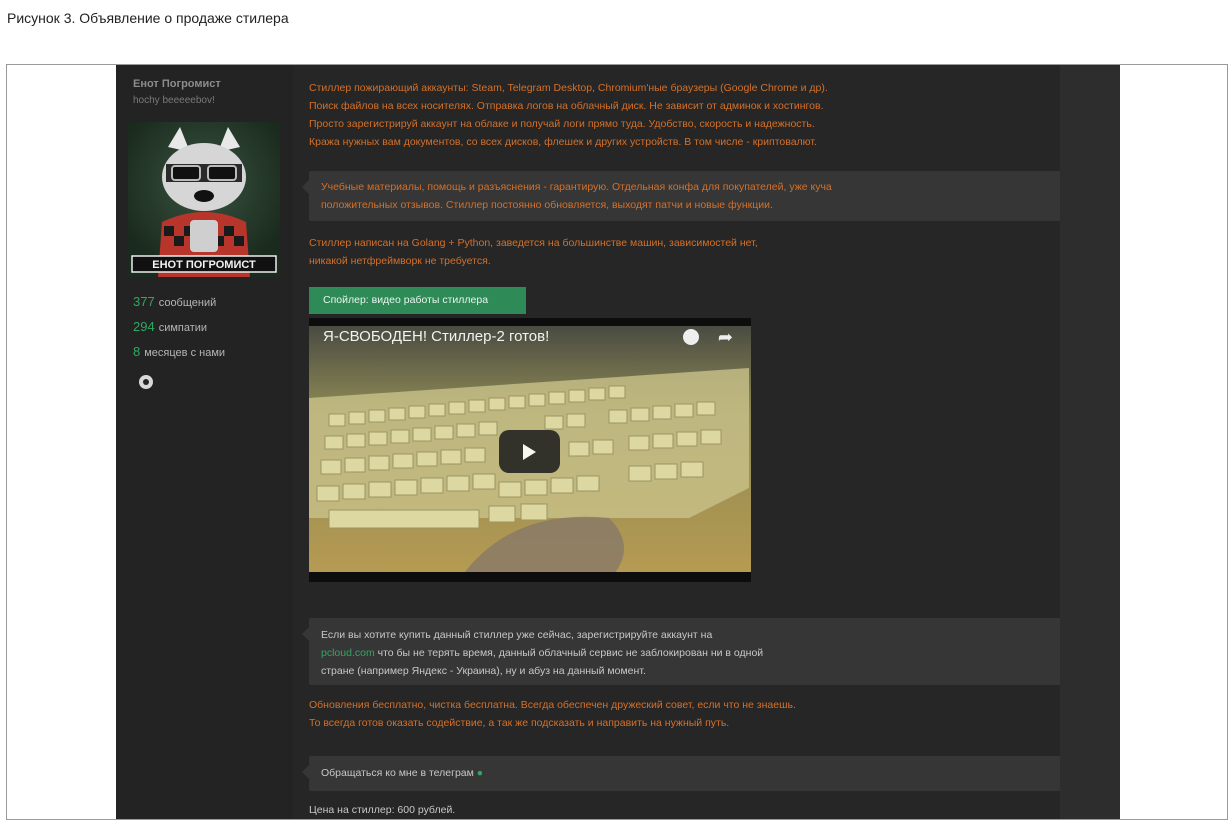 The height and width of the screenshot is (821, 1231). Describe the element at coordinates (148, 18) in the screenshot. I see `figure-caption: Рисунок 3. Объявление о продаже стилера` at that location.